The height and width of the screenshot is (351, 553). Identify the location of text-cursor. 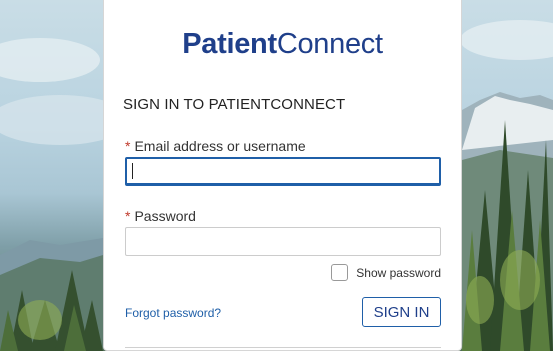
(132, 171).